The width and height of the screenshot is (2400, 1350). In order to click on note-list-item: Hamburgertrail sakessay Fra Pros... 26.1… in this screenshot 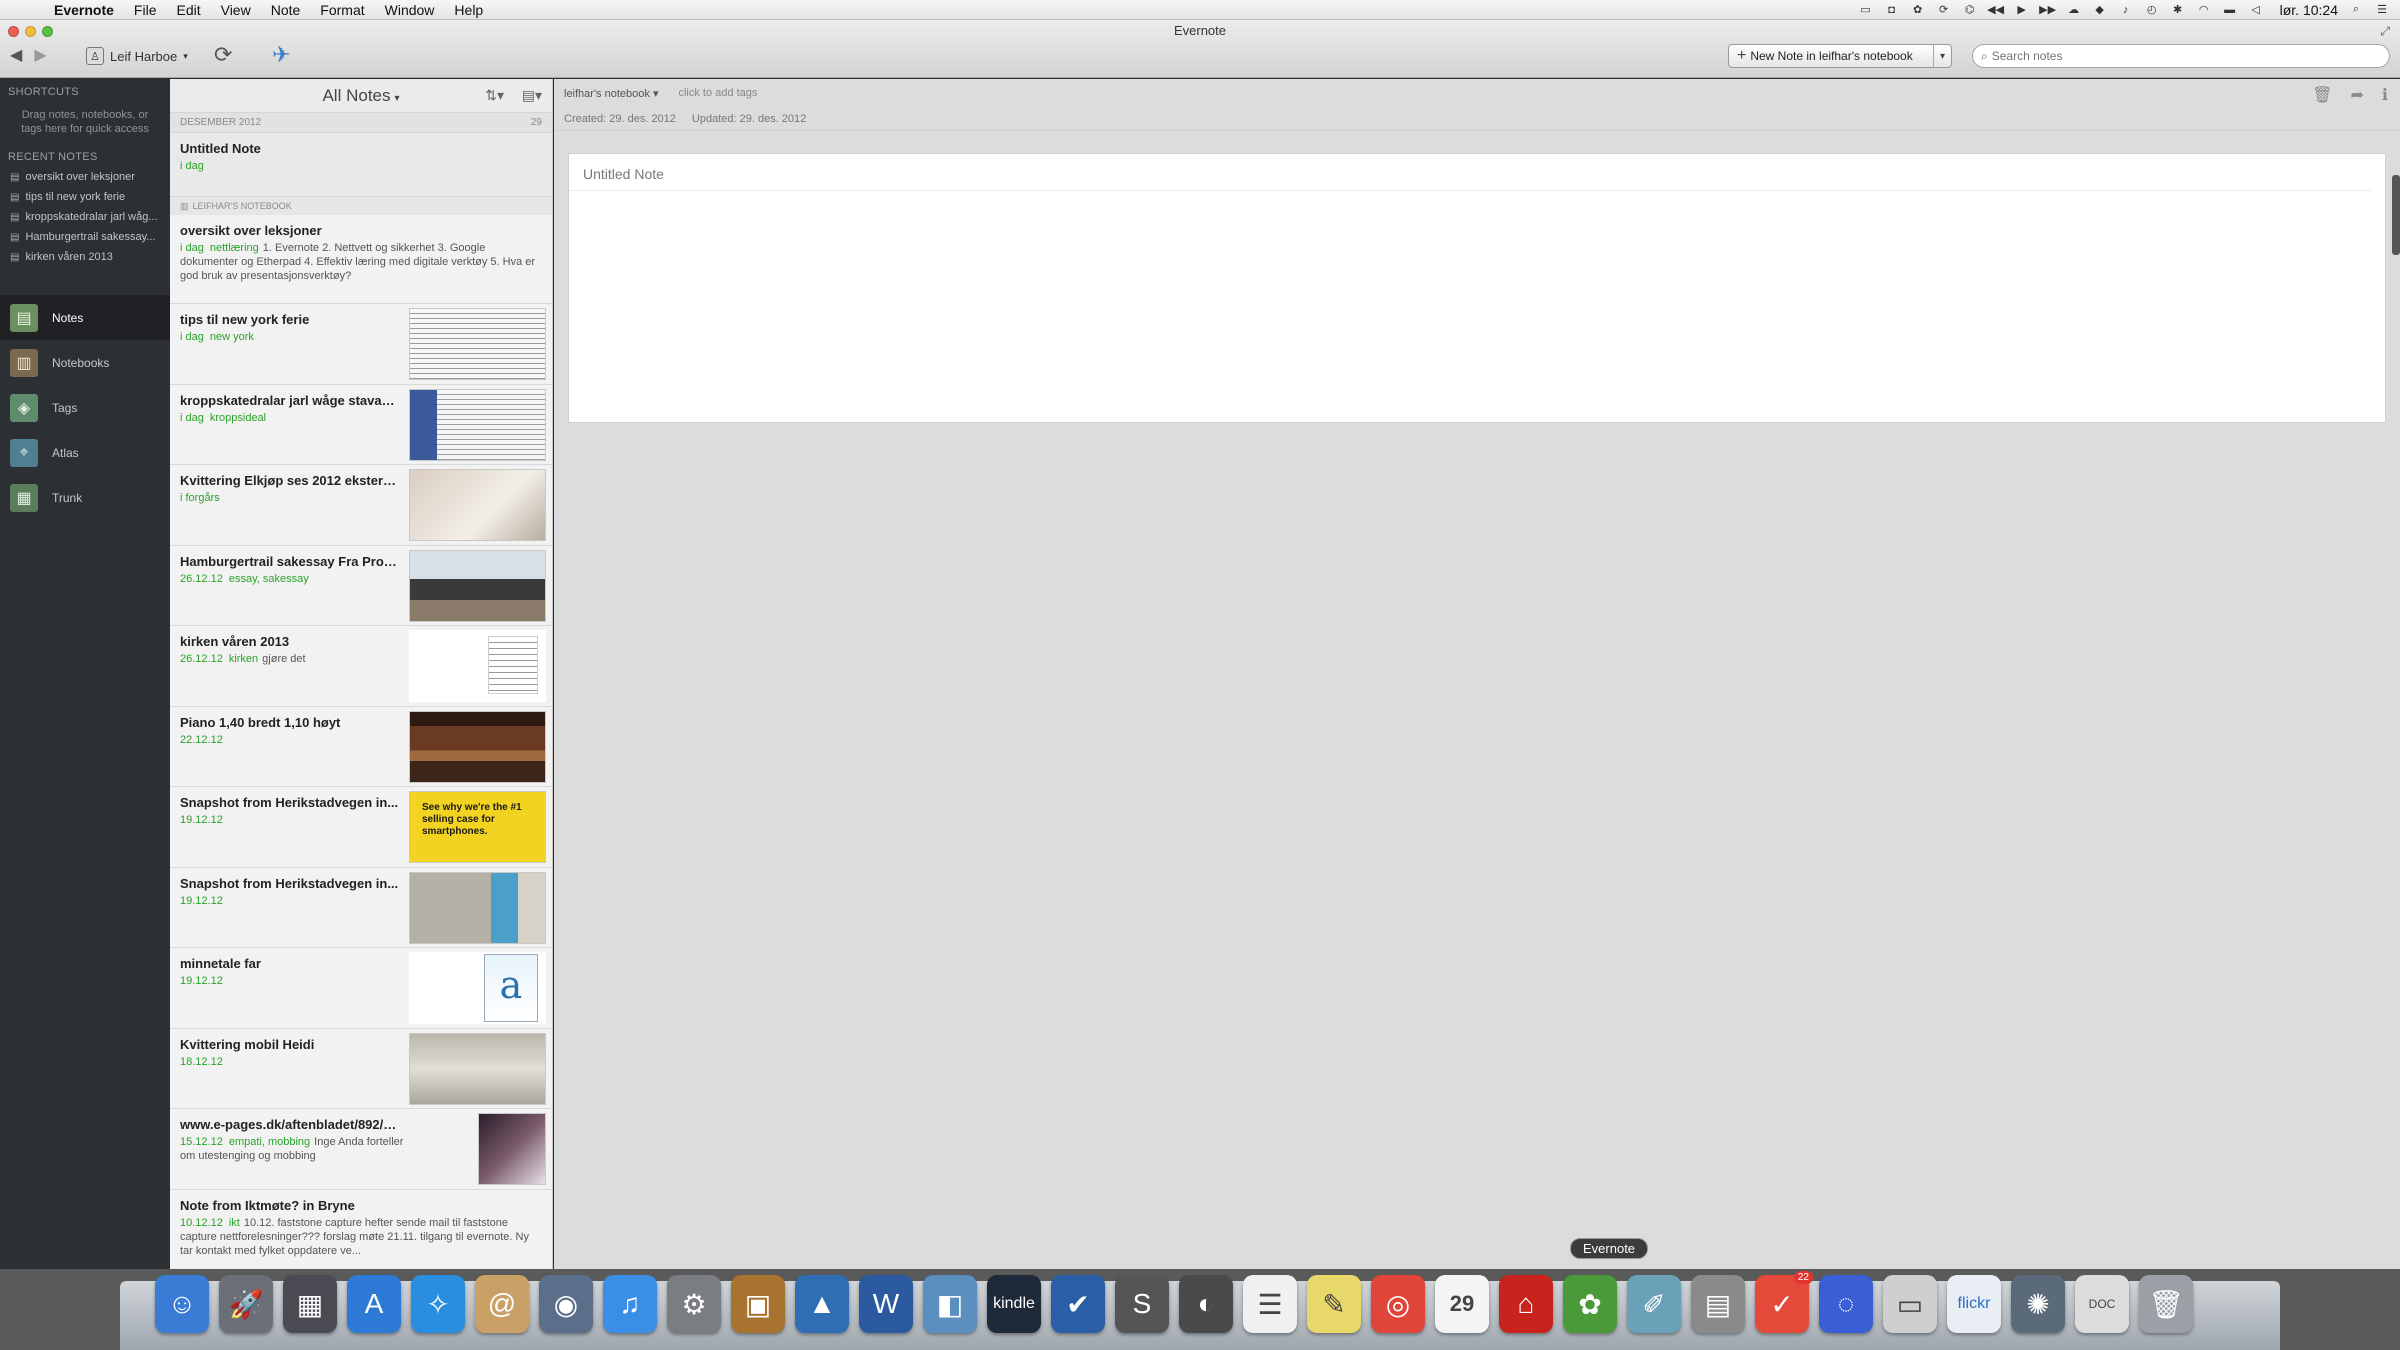, I will do `click(361, 585)`.